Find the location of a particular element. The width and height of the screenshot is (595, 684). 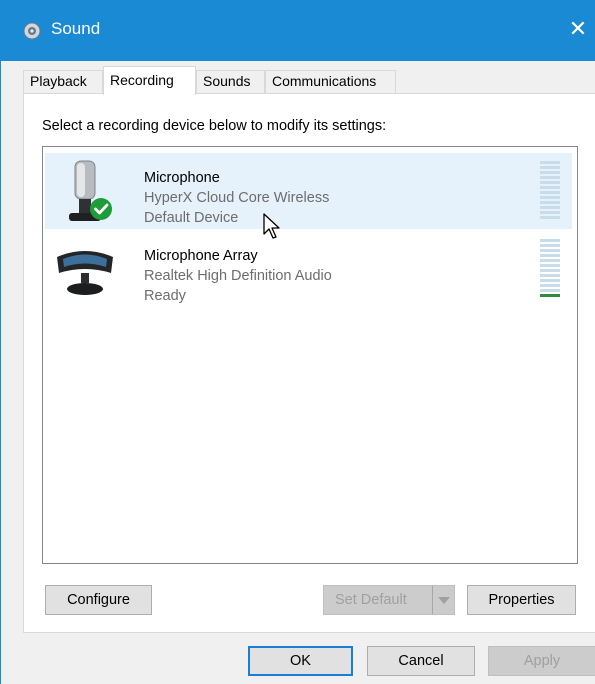

tab-playback: Playback is located at coordinates (63, 81).